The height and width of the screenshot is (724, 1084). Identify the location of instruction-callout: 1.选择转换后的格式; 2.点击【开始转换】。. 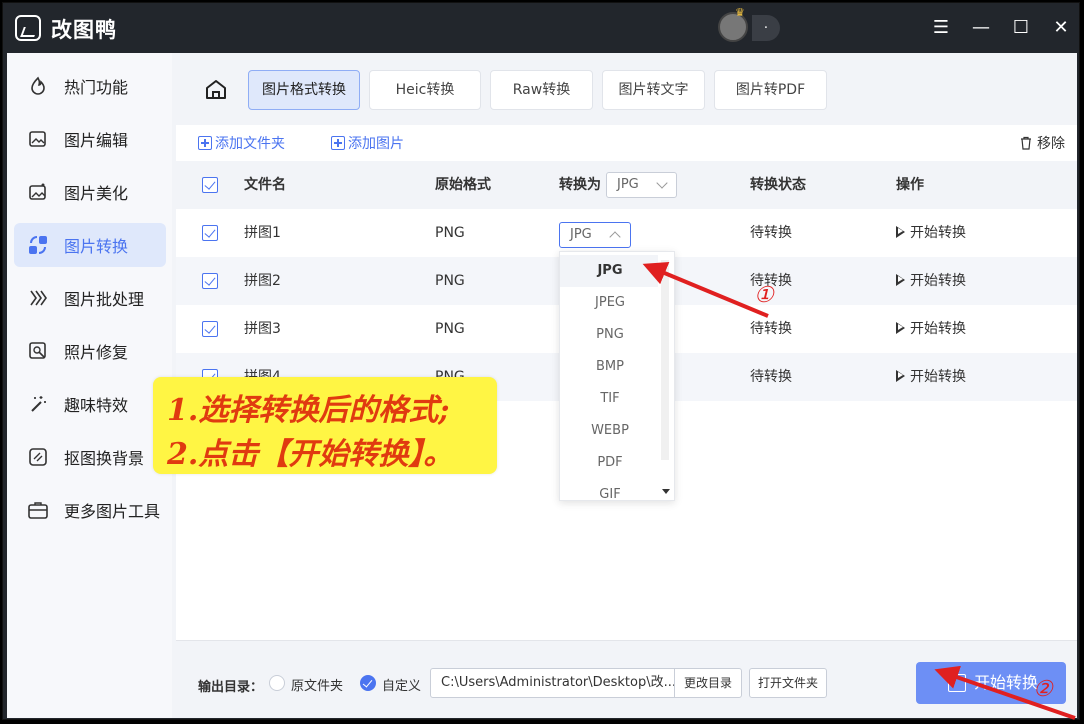
(325, 425).